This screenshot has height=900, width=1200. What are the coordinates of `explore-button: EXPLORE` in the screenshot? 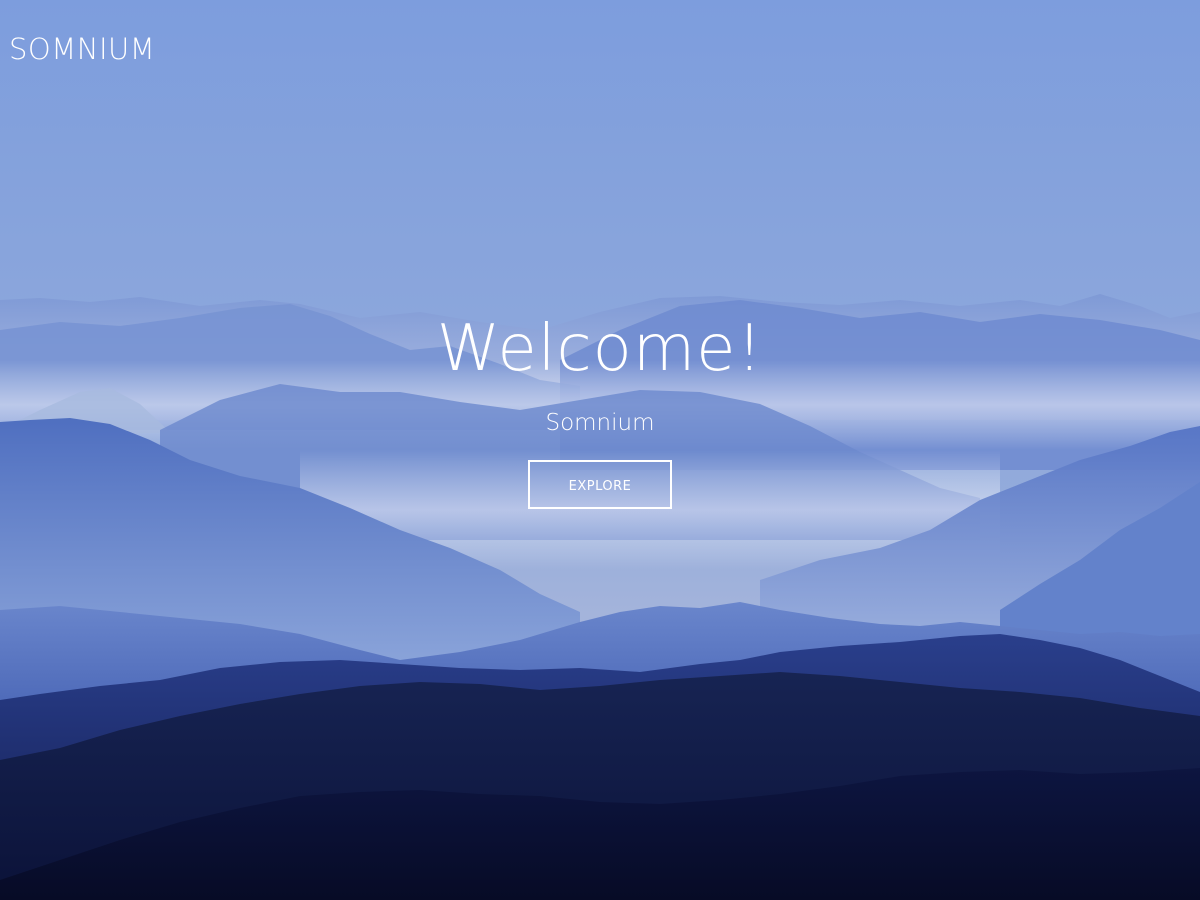 It's located at (600, 484).